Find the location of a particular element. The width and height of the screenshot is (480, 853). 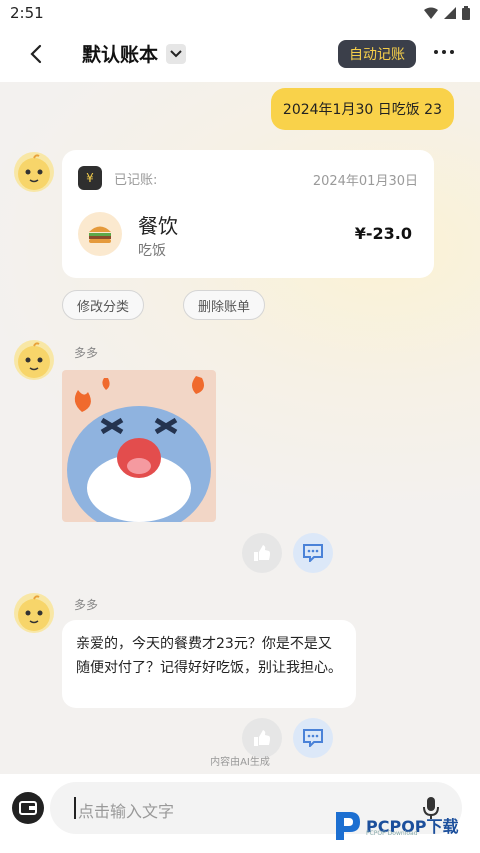

ai-generated-note: 内容由AI生成 is located at coordinates (240, 762).